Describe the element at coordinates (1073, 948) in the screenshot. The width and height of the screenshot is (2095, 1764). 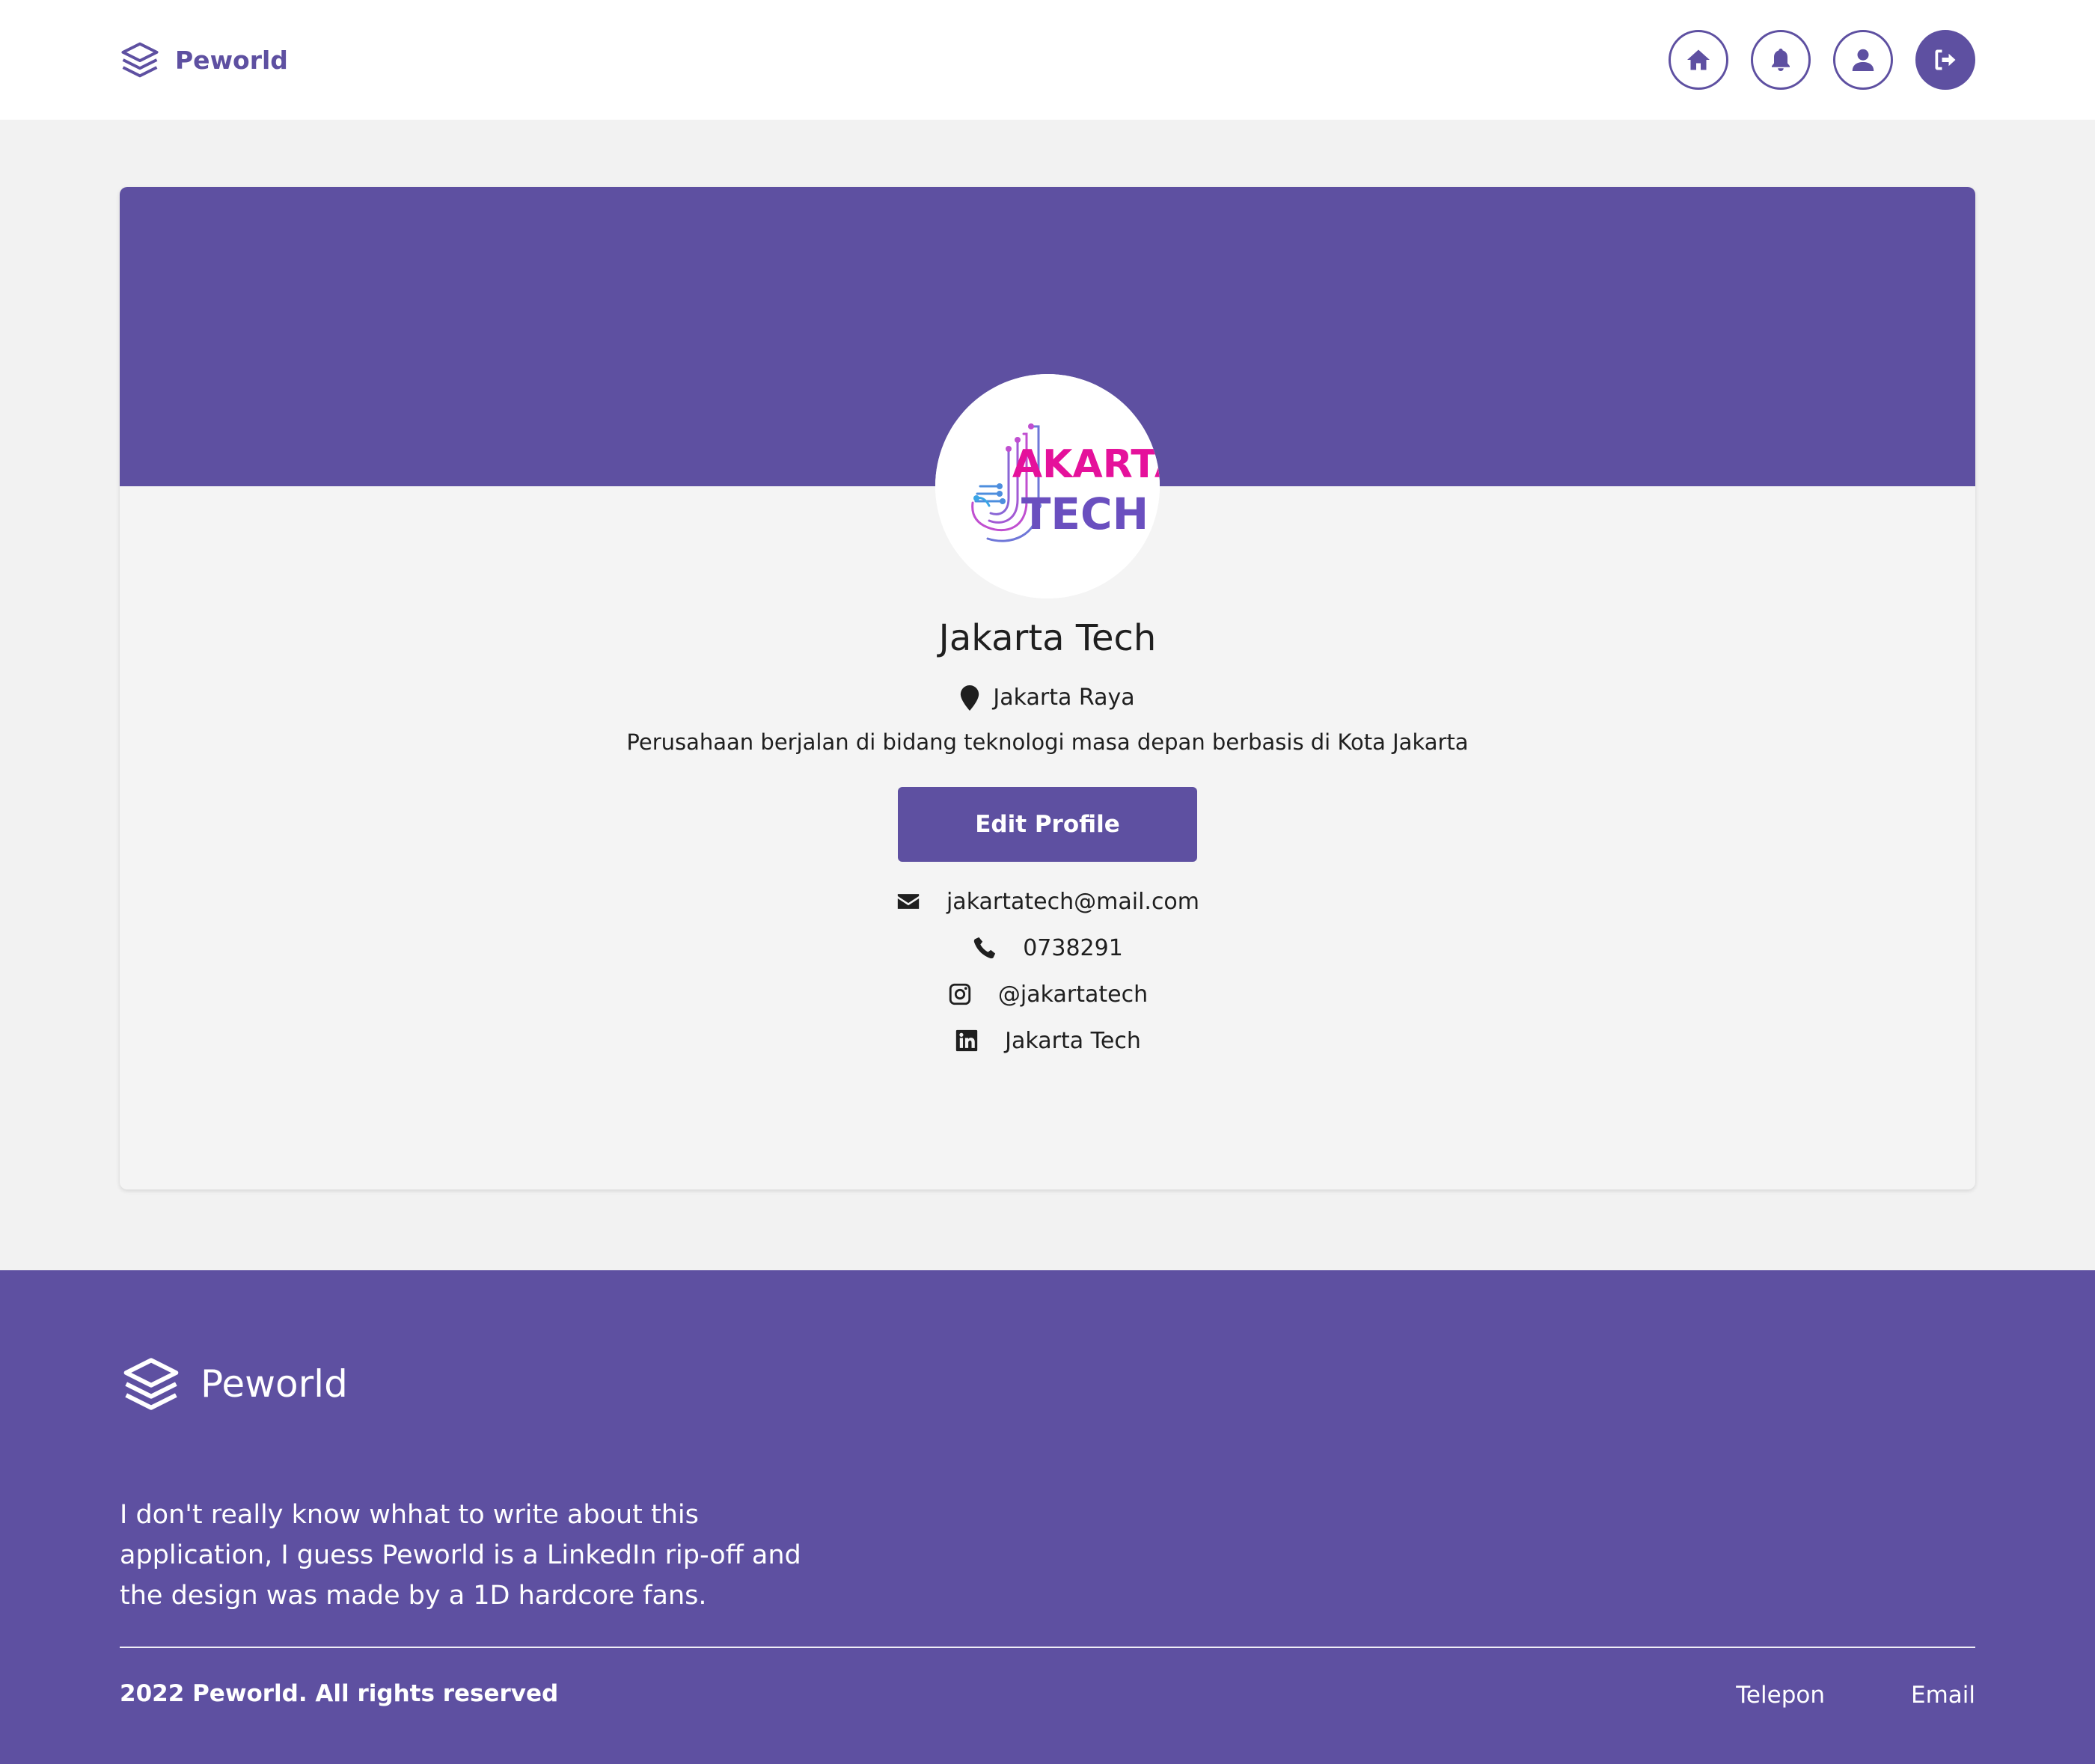
I see `phone-link: 0738291` at that location.